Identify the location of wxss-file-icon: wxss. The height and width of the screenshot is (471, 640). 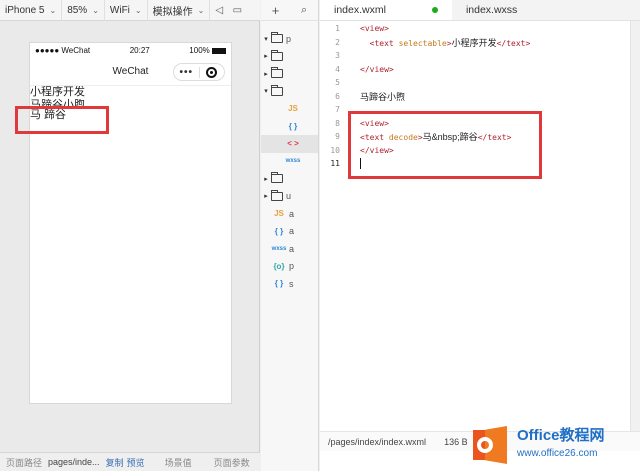
(293, 161).